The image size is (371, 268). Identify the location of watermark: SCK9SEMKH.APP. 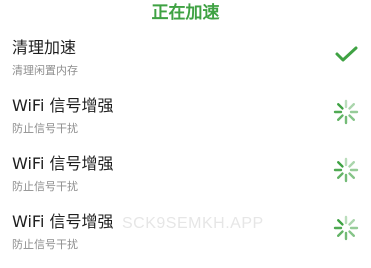
(193, 223).